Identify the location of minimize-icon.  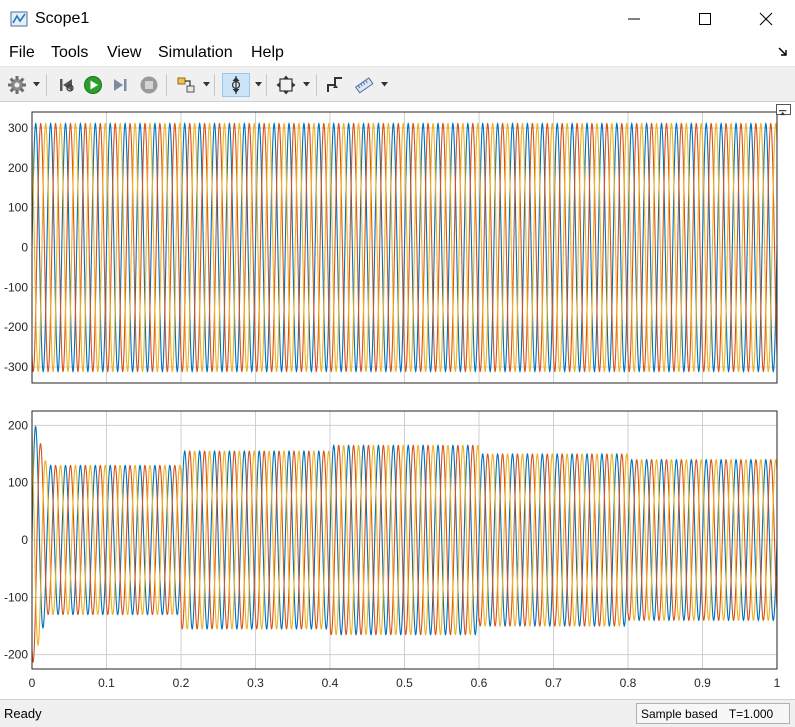
(634, 19).